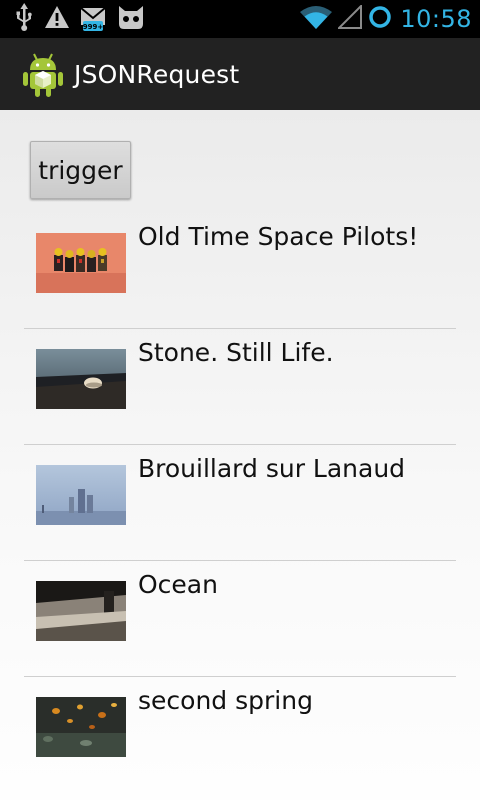 This screenshot has height=800, width=480. Describe the element at coordinates (225, 700) in the screenshot. I see `item-title: second spring` at that location.